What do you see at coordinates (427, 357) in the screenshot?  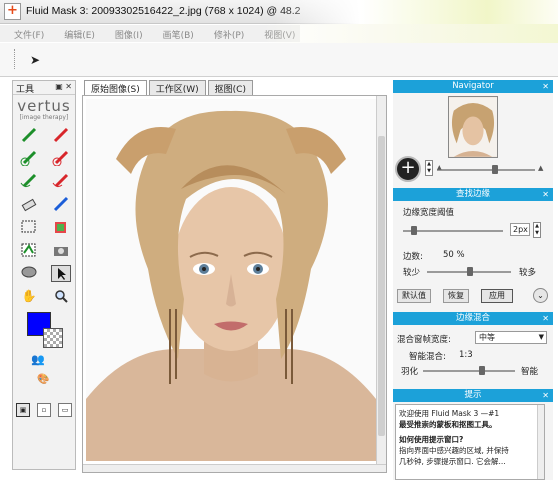 I see `smart-blend-label: 智能混合:` at bounding box center [427, 357].